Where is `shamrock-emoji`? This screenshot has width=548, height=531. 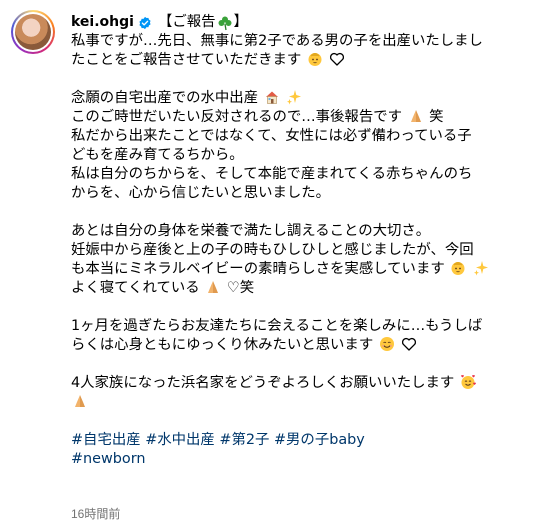 shamrock-emoji is located at coordinates (225, 23).